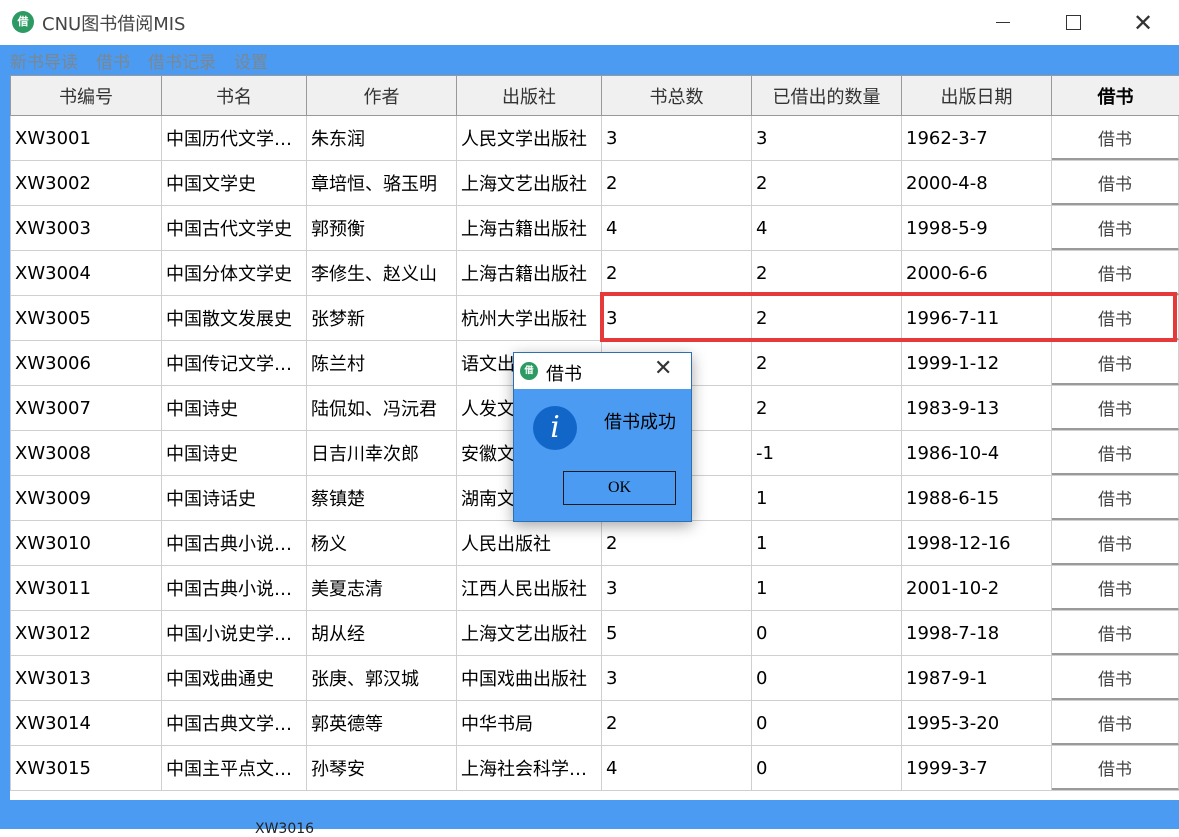 The width and height of the screenshot is (1179, 837). I want to click on title-cell: 中国诗史, so click(234, 453).